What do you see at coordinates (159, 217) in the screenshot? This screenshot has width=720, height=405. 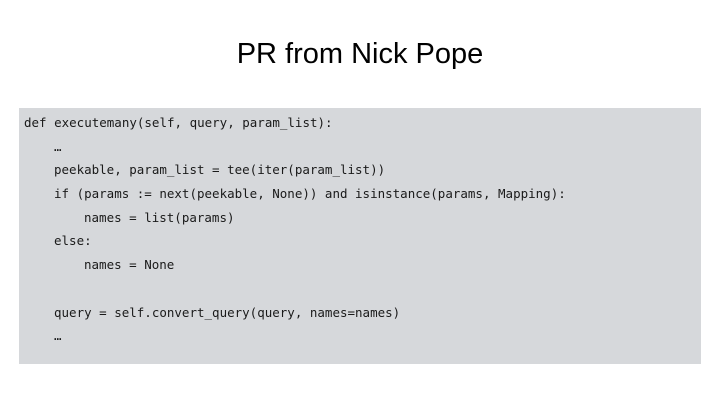 I see `code-line: names = list(params)` at bounding box center [159, 217].